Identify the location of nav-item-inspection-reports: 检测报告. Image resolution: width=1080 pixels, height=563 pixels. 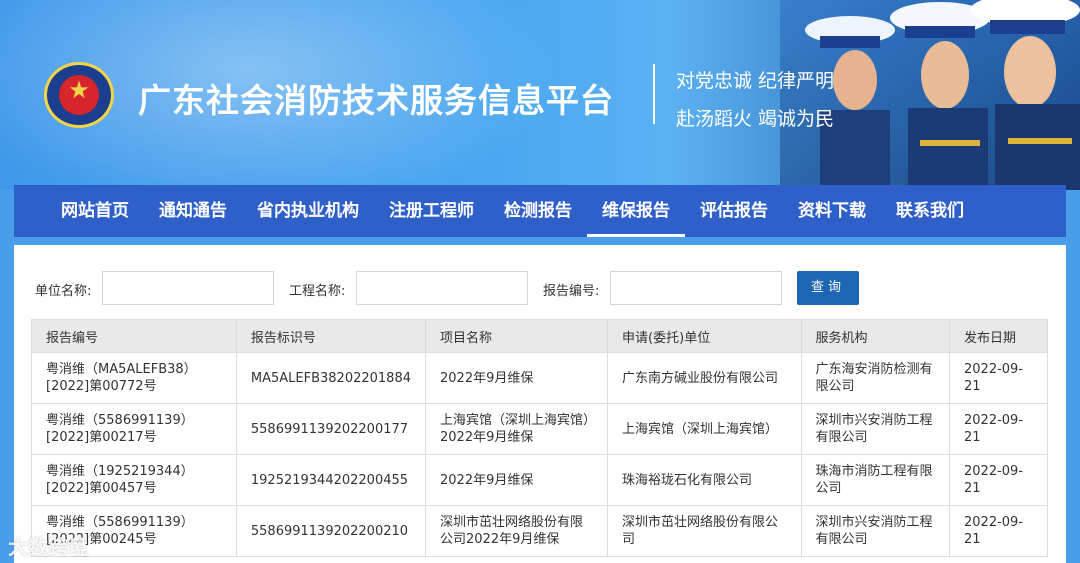
(538, 211).